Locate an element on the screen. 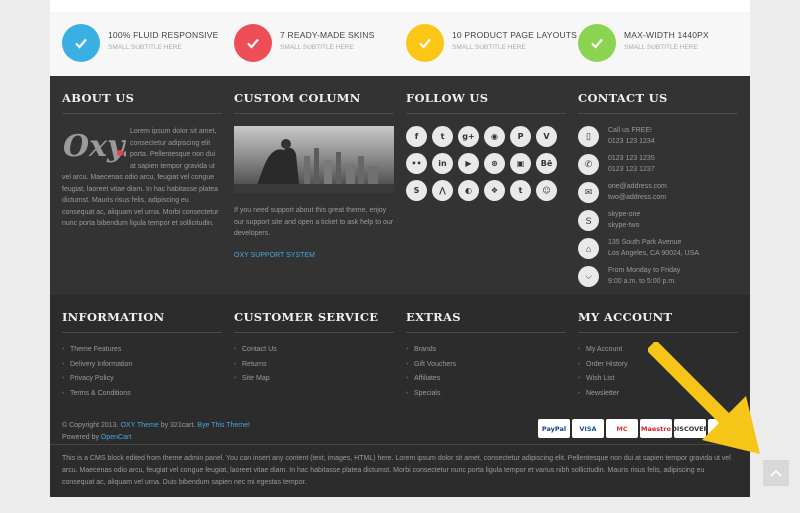  feature-title: 10 PRODUCT PAGE LAYOUTS is located at coordinates (515, 35).